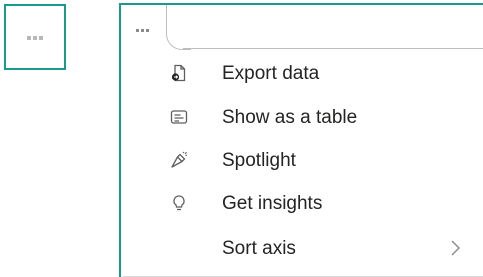  Describe the element at coordinates (455, 248) in the screenshot. I see `chevron-right-icon` at that location.